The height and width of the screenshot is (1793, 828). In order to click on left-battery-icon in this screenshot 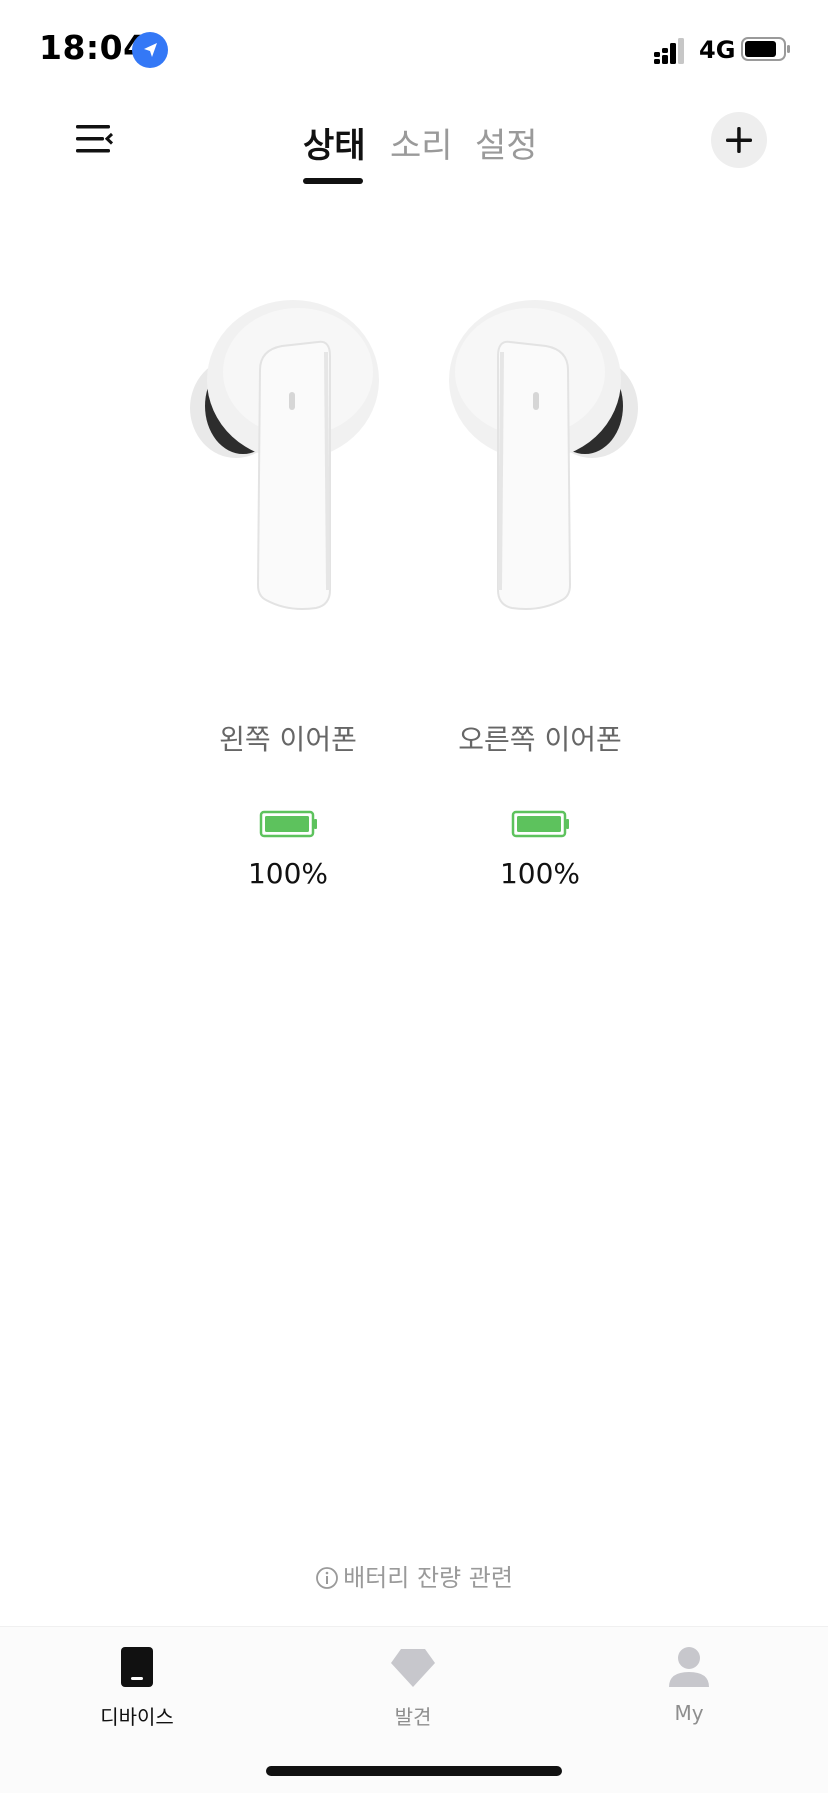, I will do `click(289, 824)`.